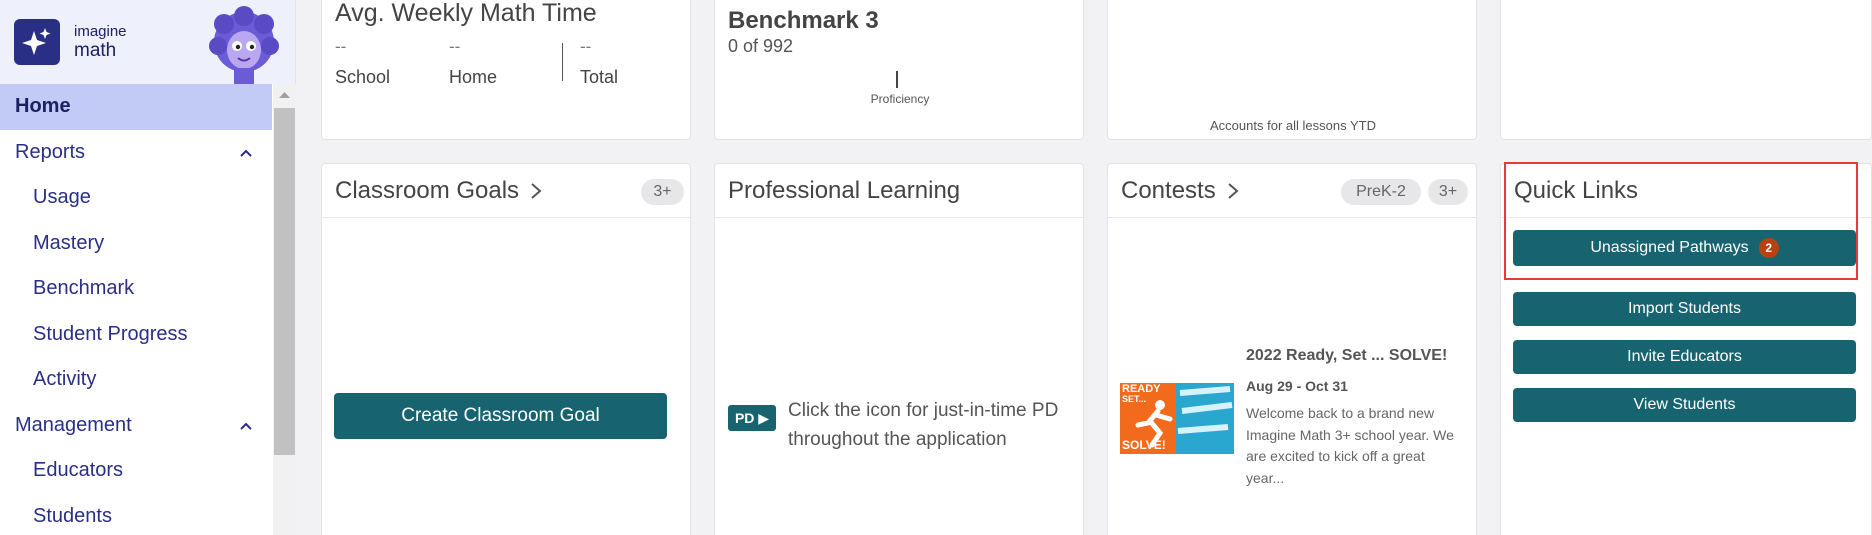 The image size is (1872, 535). What do you see at coordinates (73, 424) in the screenshot?
I see `sidebar-item-label: Management` at bounding box center [73, 424].